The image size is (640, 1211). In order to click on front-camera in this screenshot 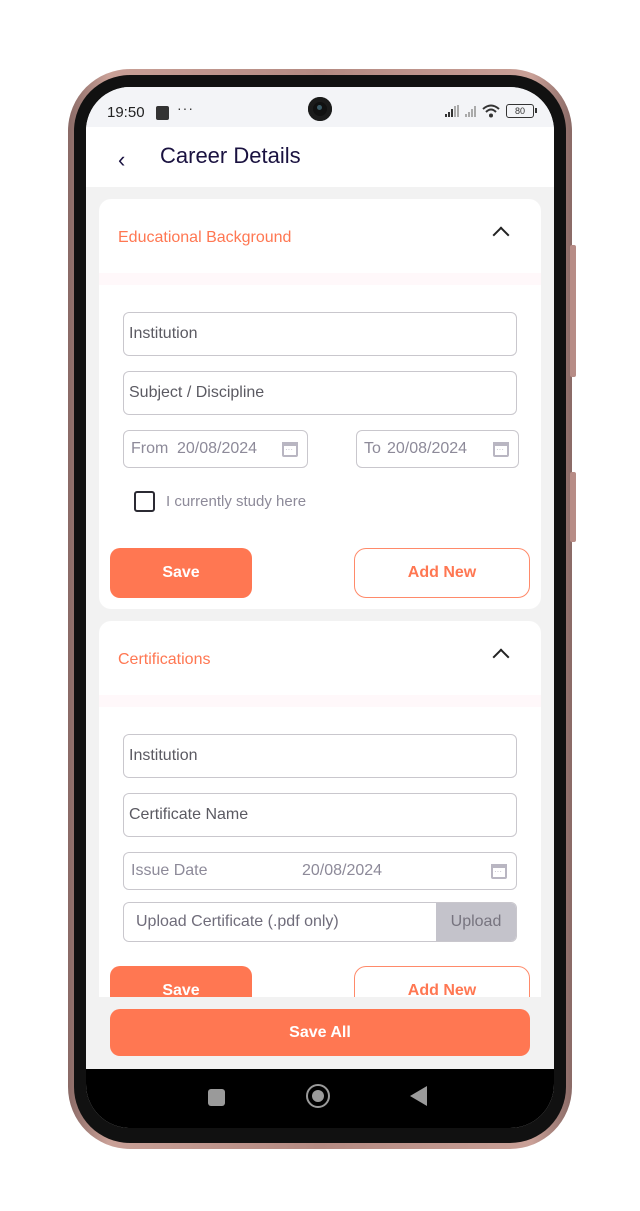, I will do `click(320, 109)`.